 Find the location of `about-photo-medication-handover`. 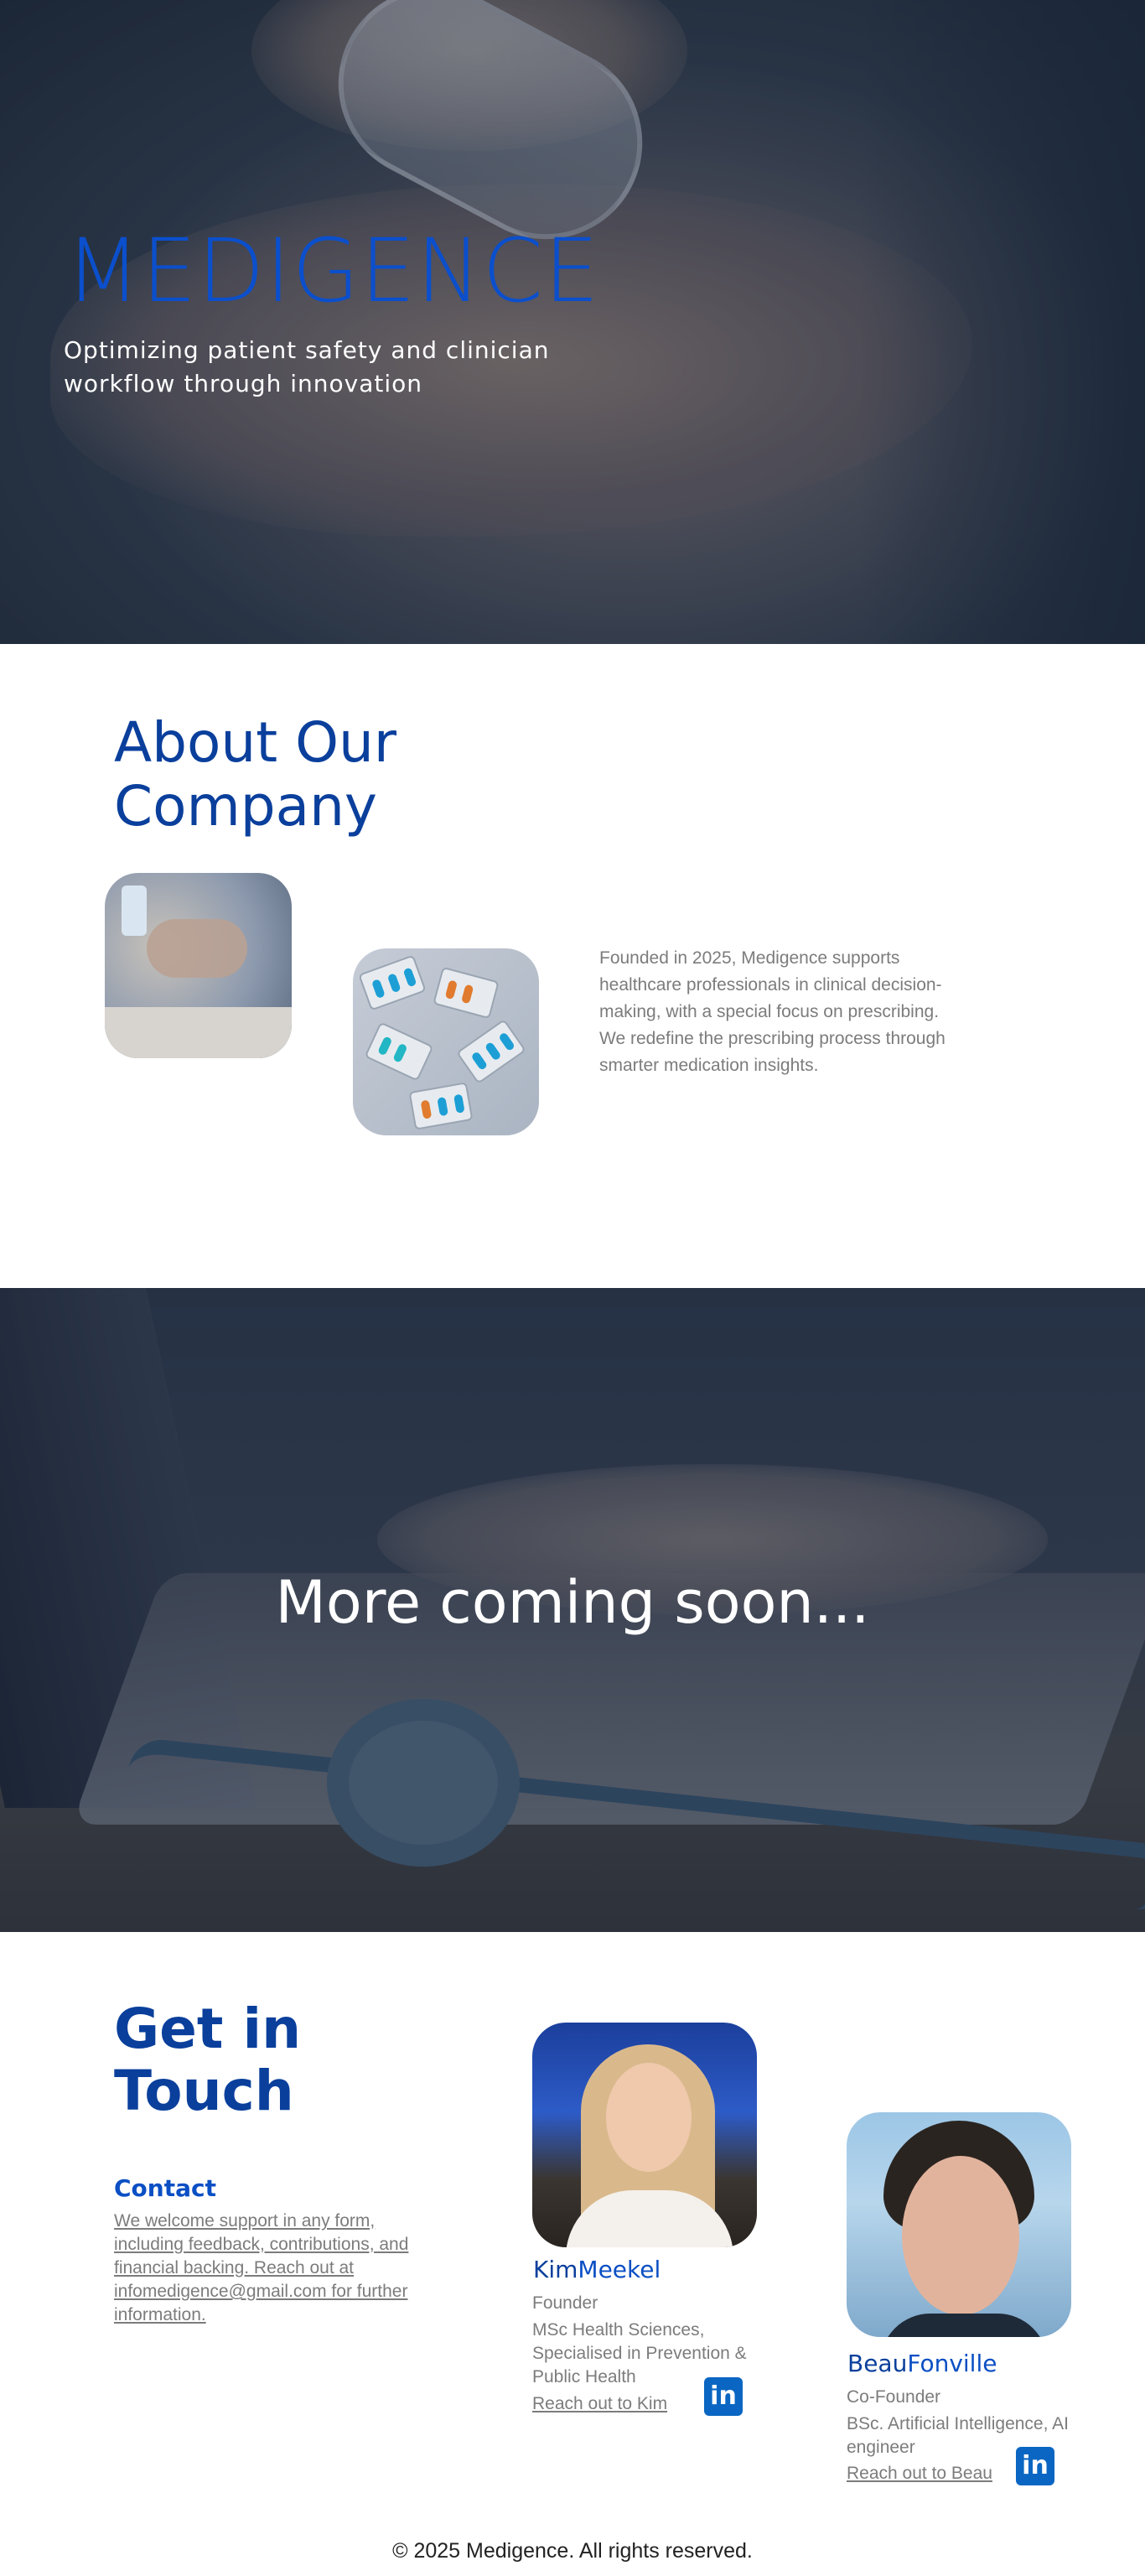

about-photo-medication-handover is located at coordinates (198, 965).